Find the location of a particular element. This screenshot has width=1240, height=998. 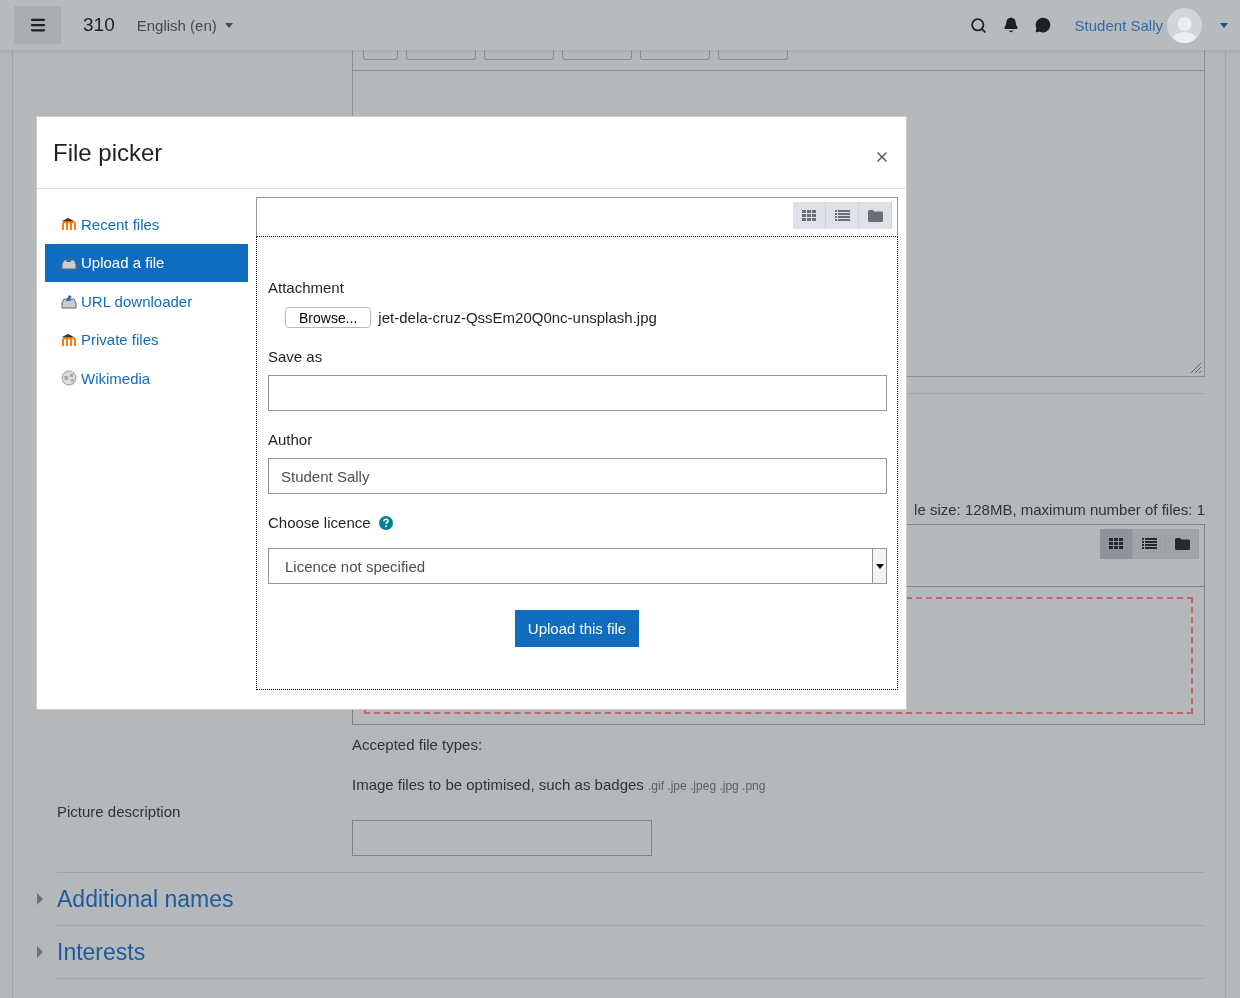

upload-button: Upload this file is located at coordinates (577, 628).